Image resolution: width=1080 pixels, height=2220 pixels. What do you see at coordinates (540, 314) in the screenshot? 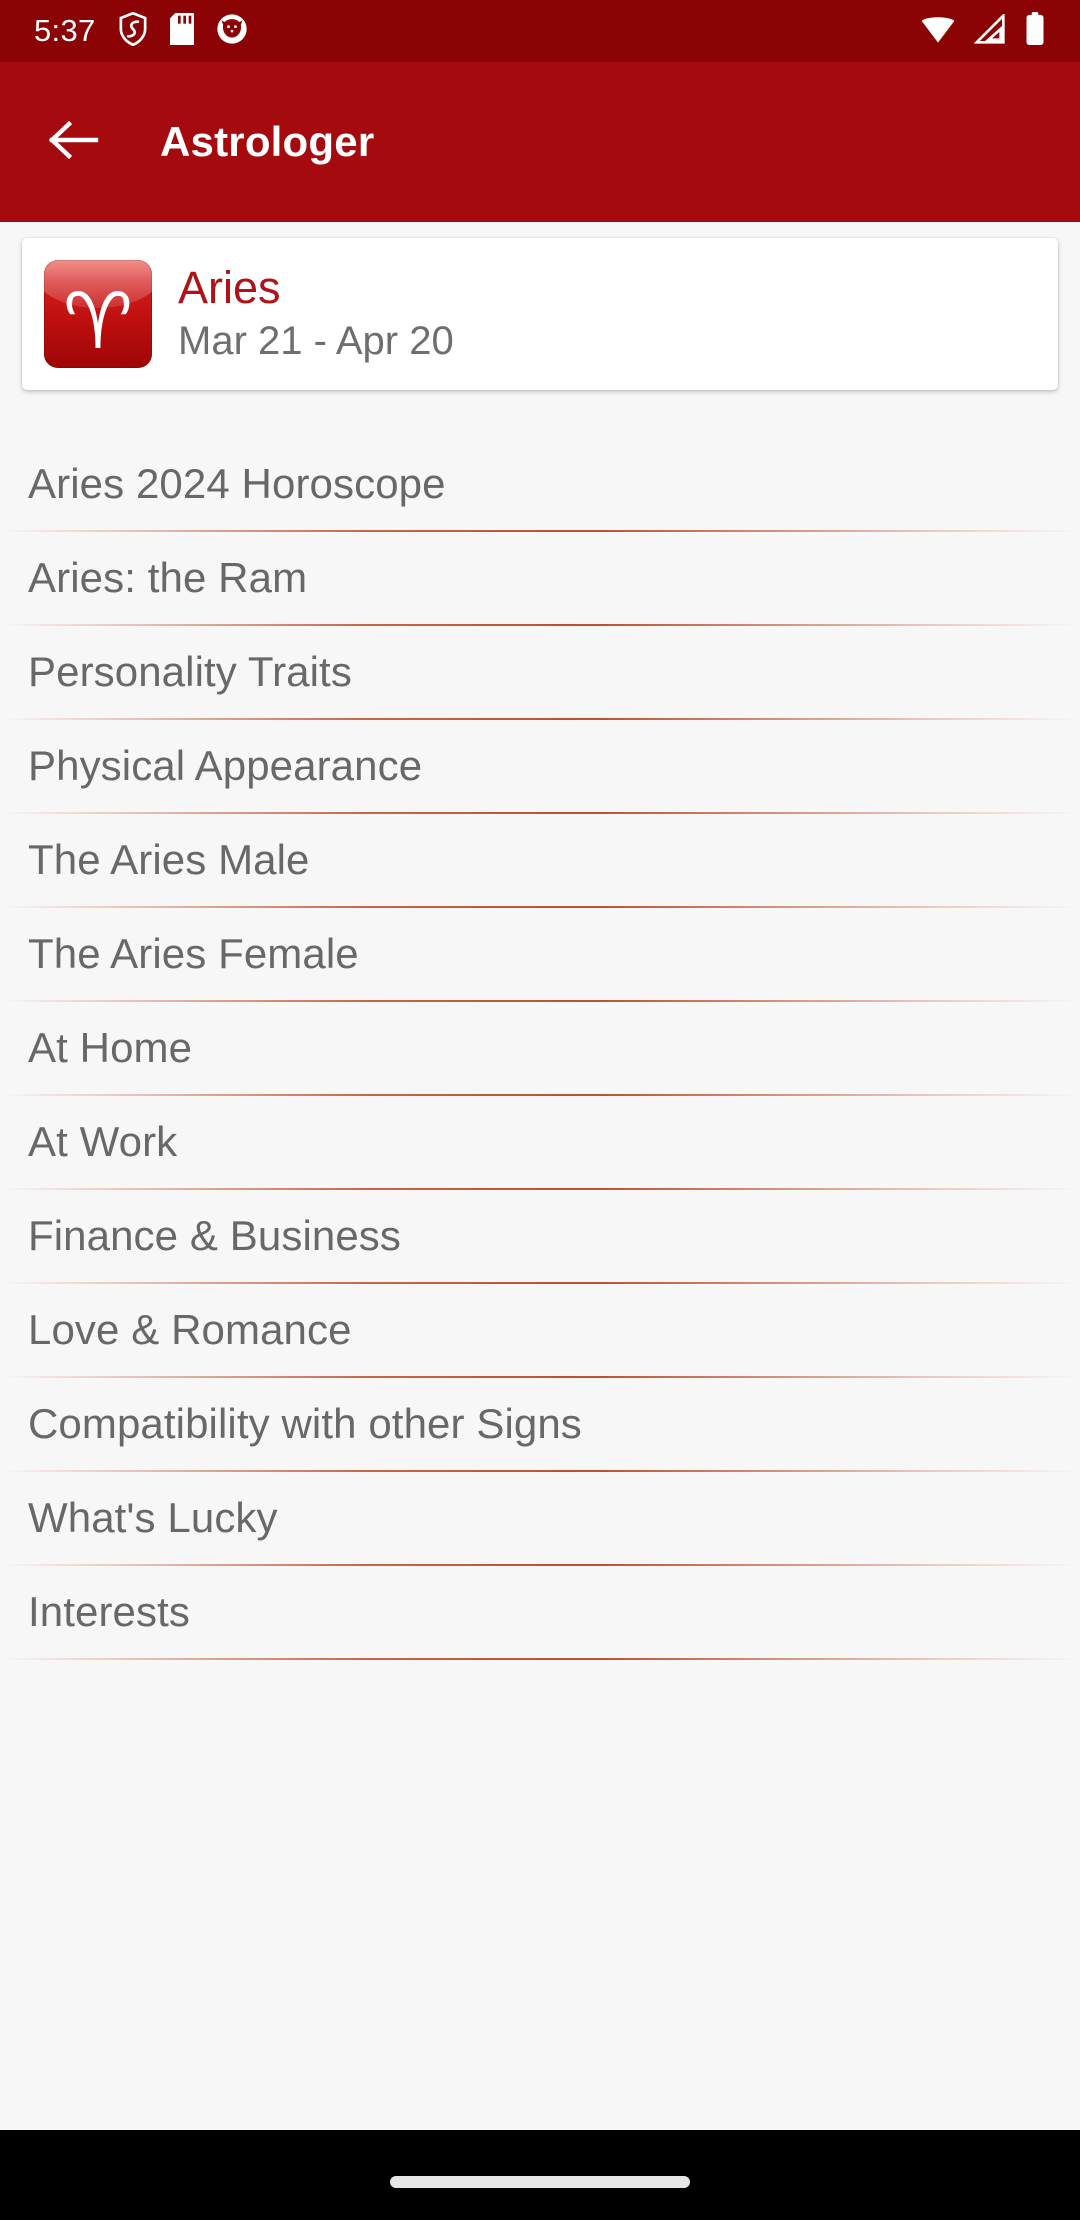
I see `sign-header-card: ♈ Aries Mar 21 - Apr 20` at bounding box center [540, 314].